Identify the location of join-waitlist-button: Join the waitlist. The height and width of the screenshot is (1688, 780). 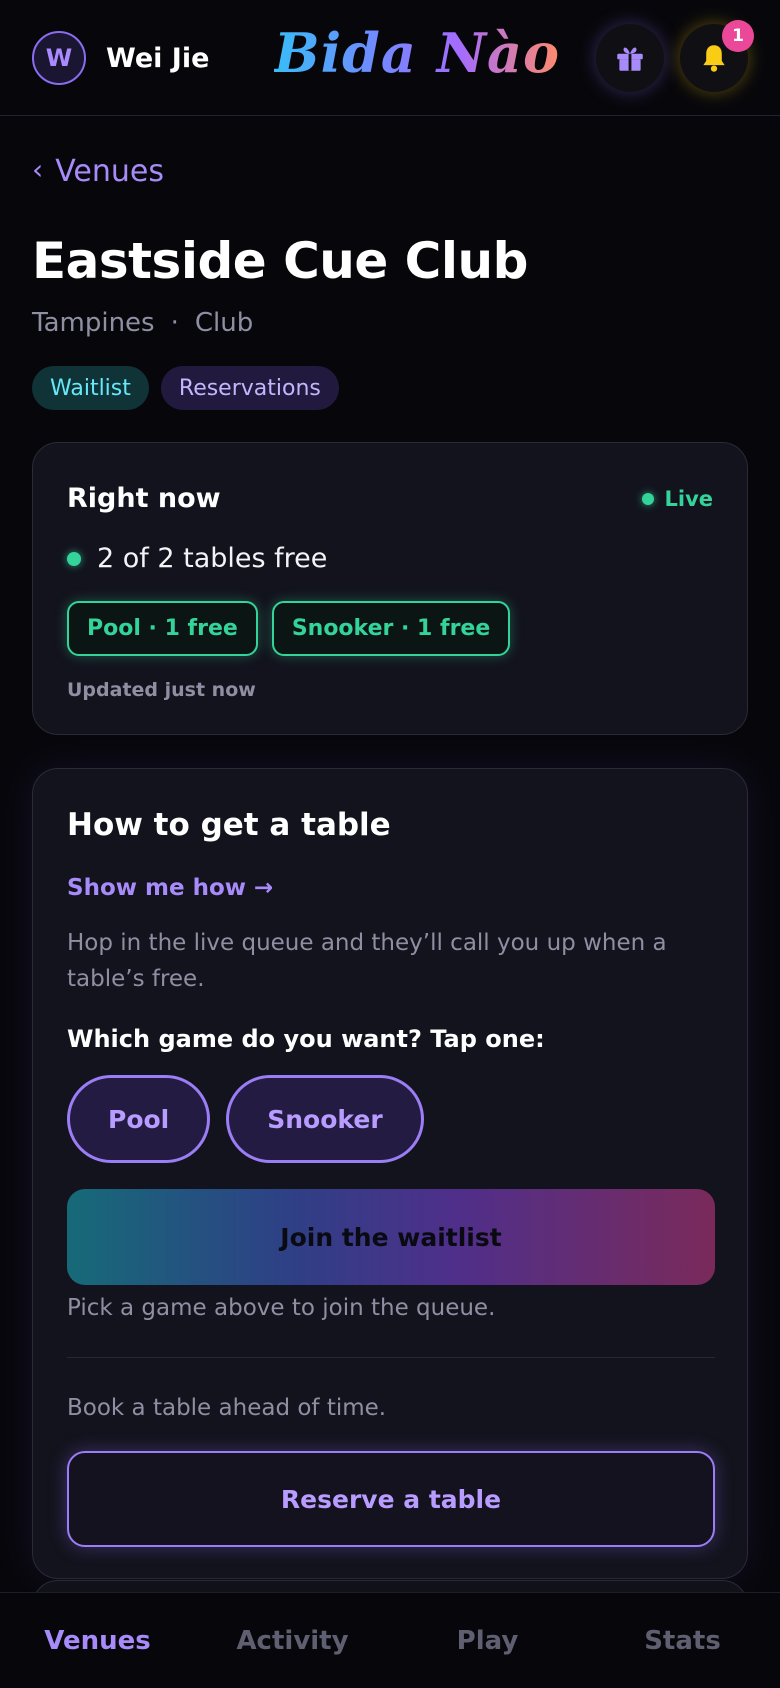
(391, 1237).